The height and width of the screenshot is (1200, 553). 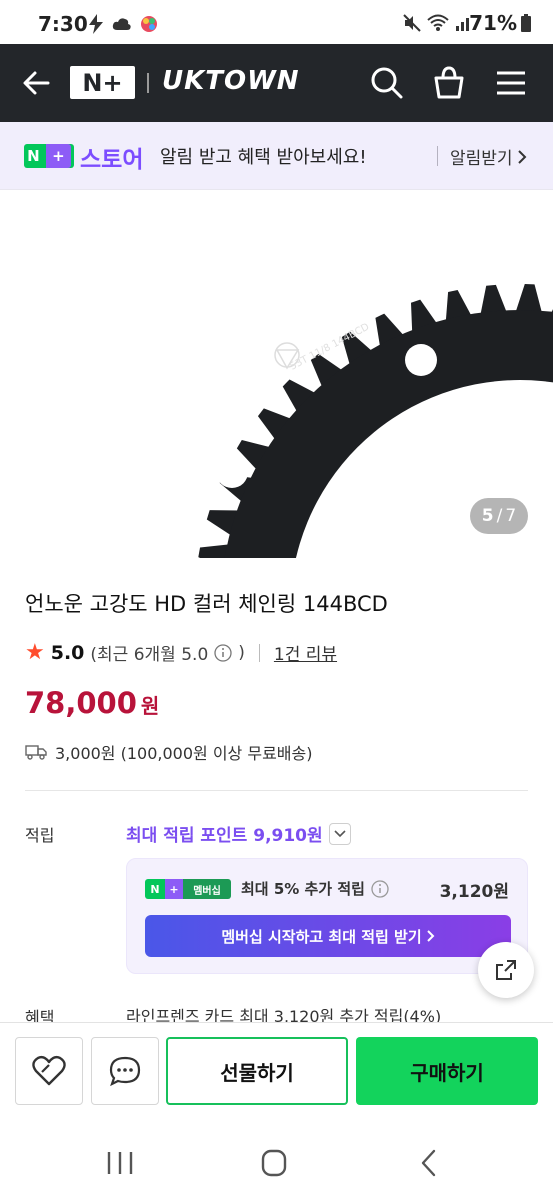 I want to click on star-icon: ★, so click(x=35, y=652).